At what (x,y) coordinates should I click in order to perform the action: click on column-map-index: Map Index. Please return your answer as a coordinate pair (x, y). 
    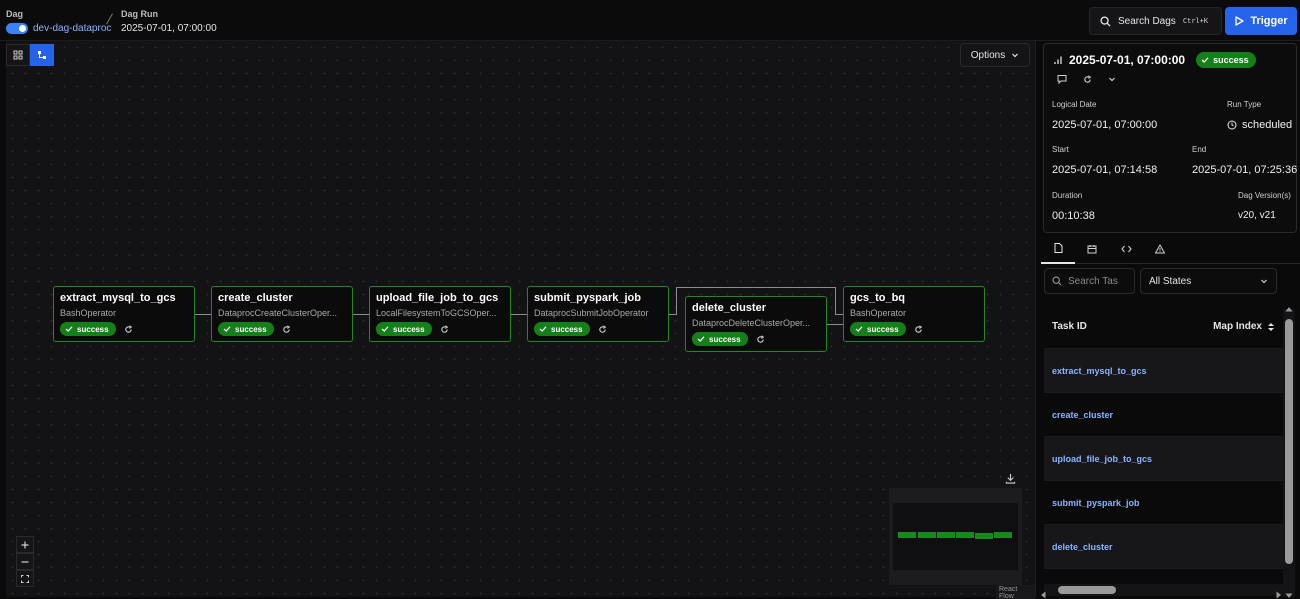
    Looking at the image, I should click on (1244, 326).